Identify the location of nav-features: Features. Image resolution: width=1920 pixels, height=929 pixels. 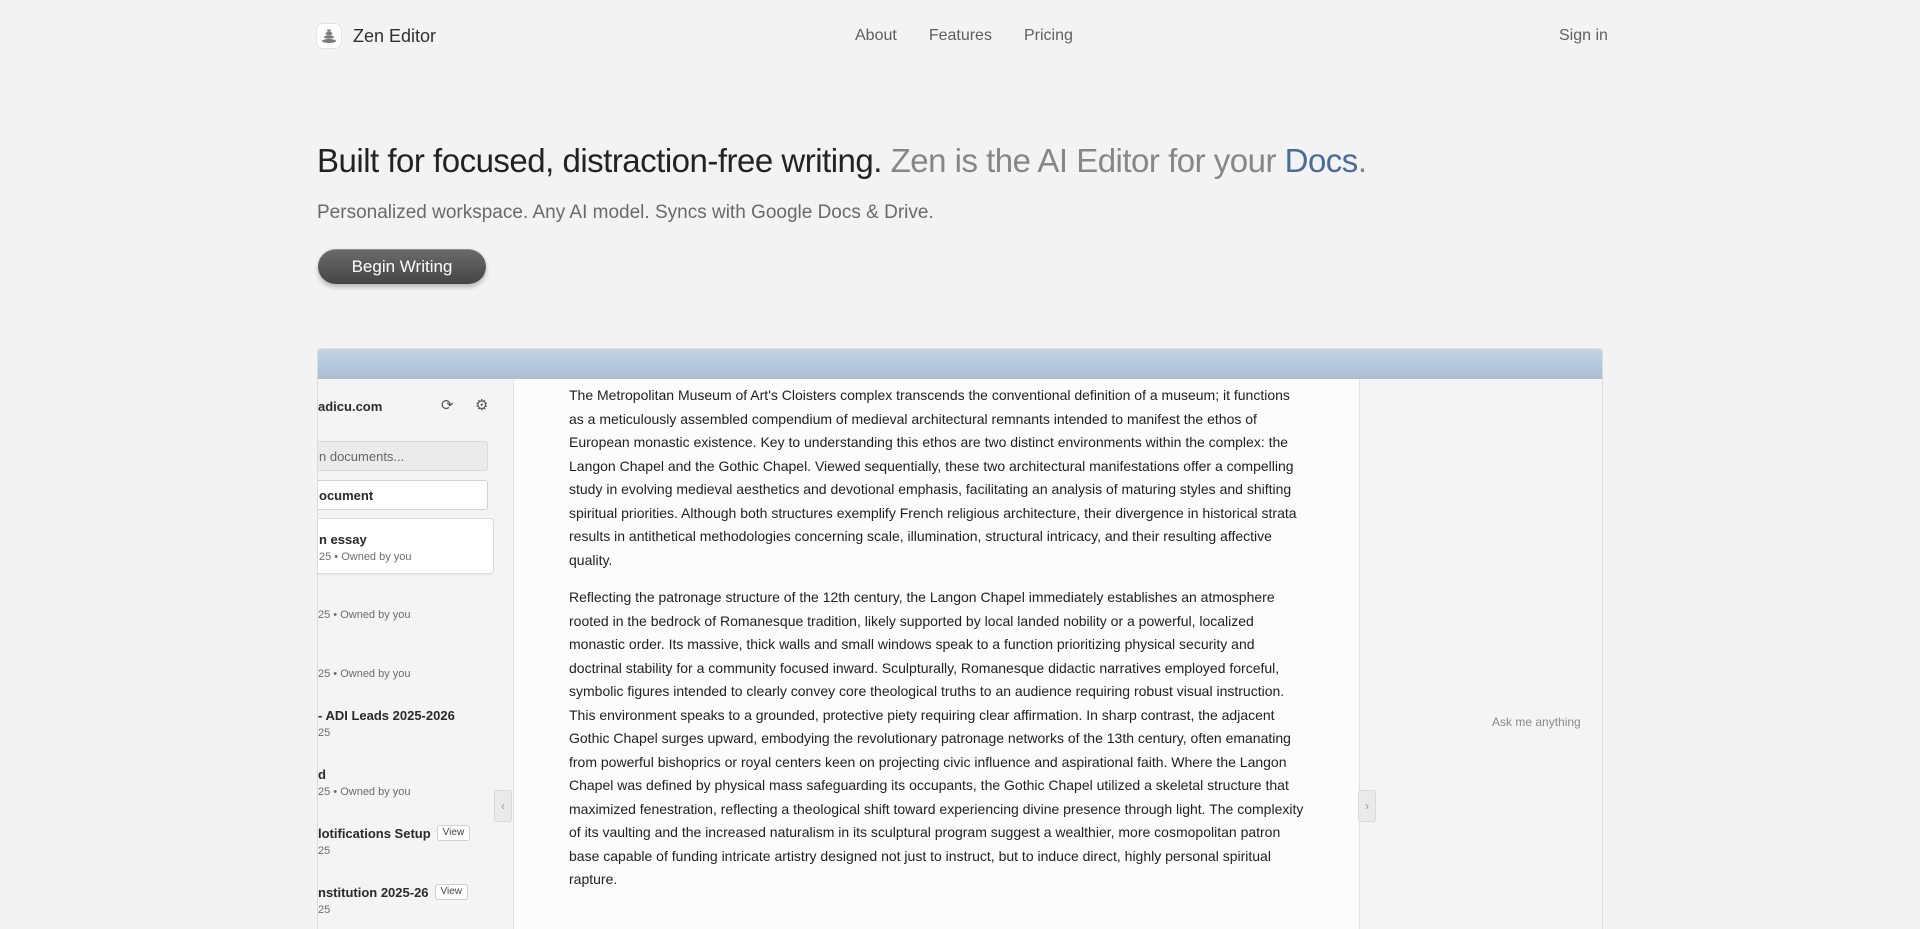
(960, 36).